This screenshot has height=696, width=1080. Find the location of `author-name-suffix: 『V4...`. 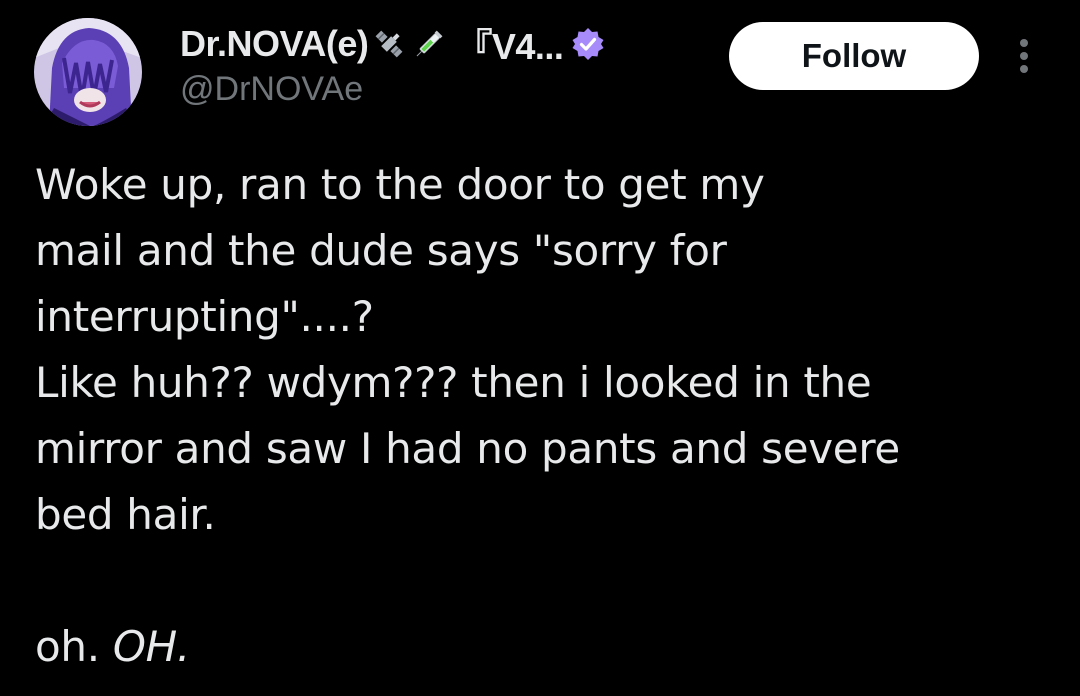

author-name-suffix: 『V4... is located at coordinates (510, 46).